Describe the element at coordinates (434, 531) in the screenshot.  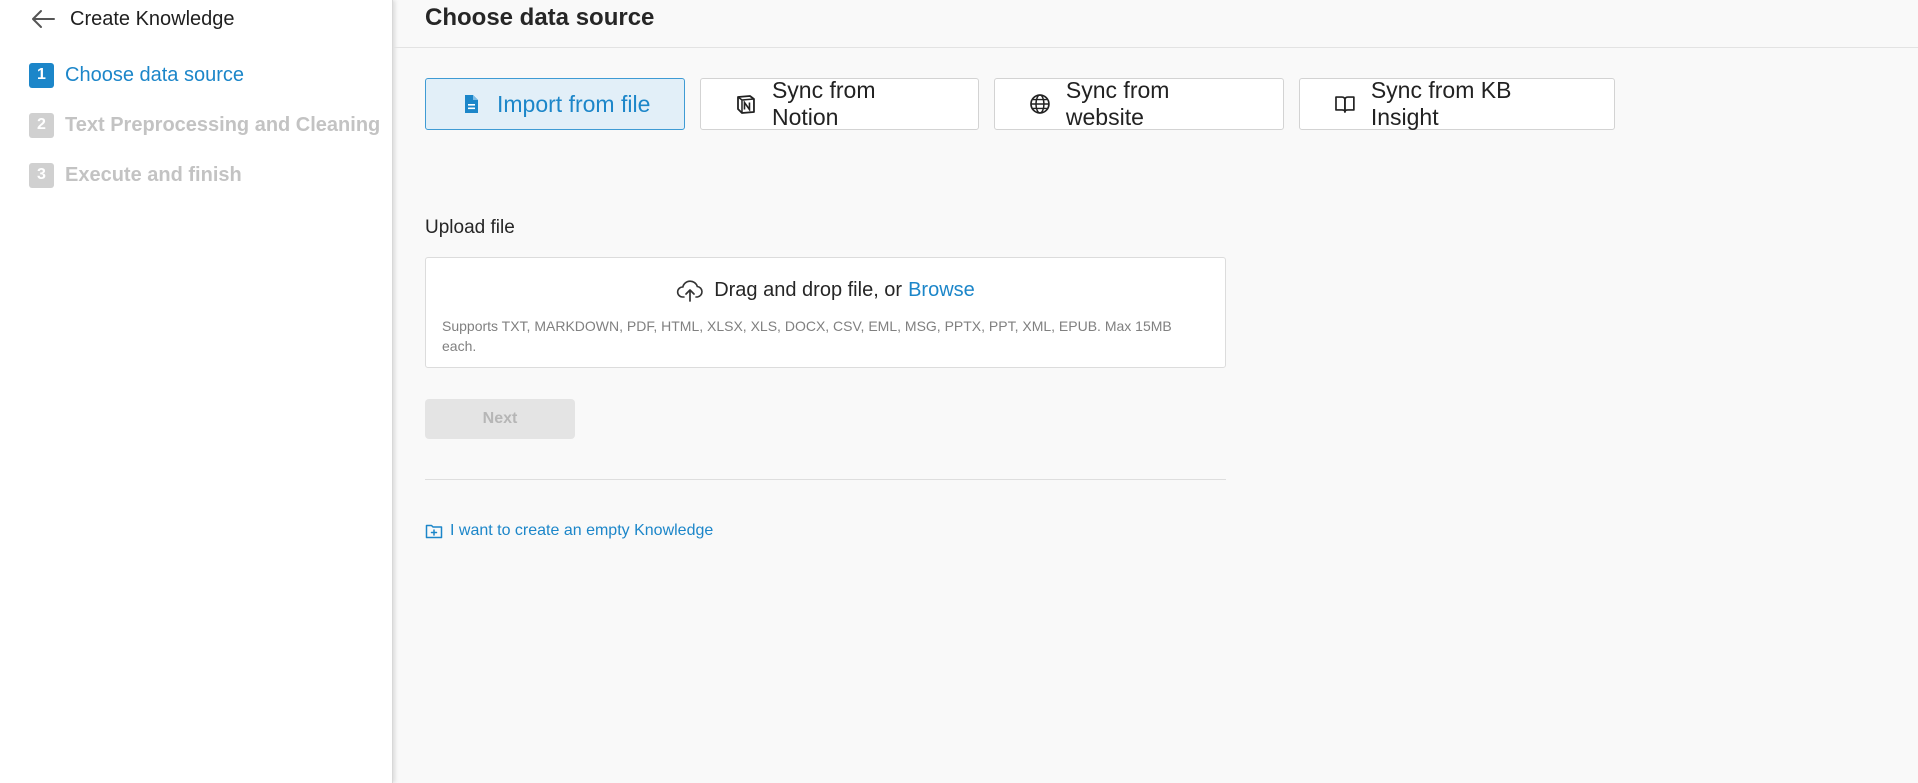
I see `folder-plus-icon` at that location.